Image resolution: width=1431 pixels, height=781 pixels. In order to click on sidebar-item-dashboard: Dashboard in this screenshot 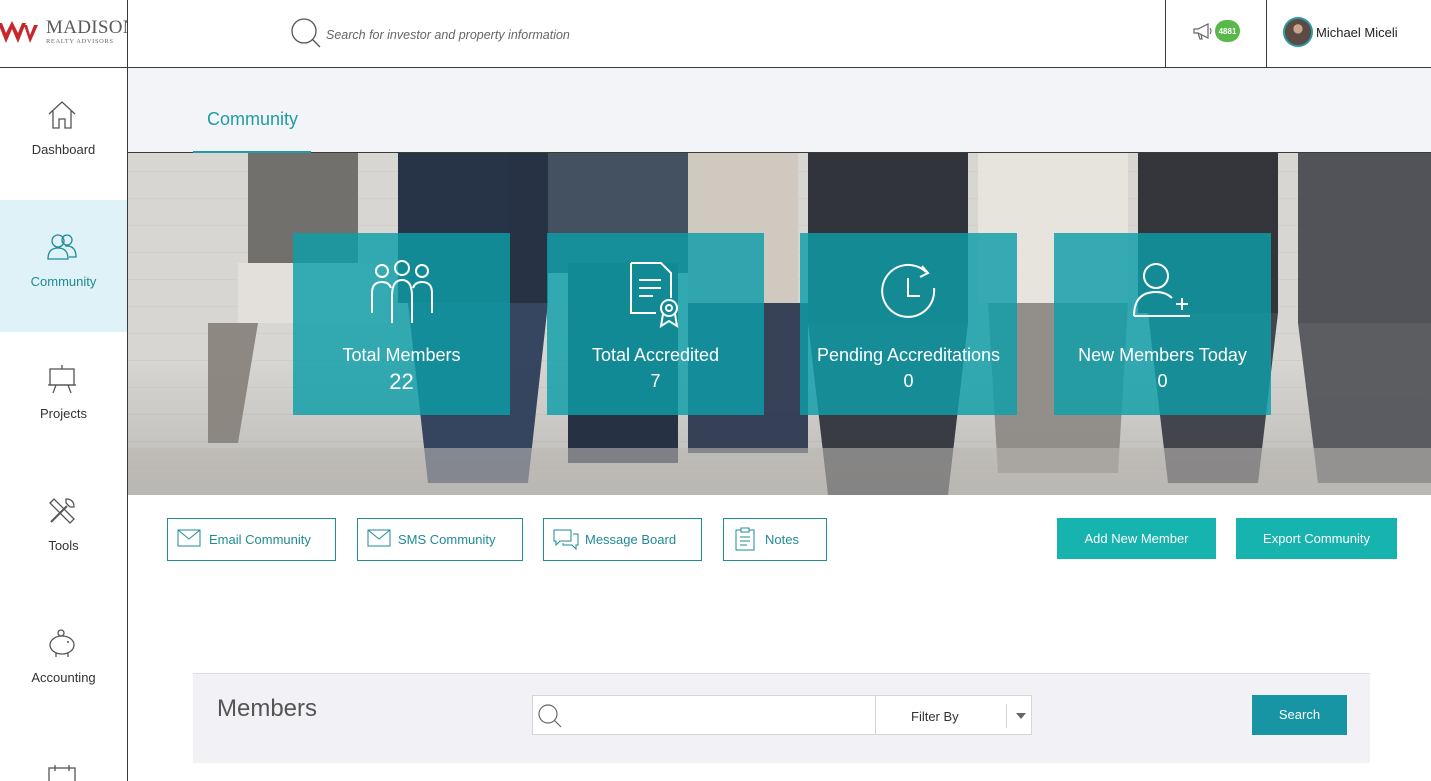, I will do `click(63, 134)`.